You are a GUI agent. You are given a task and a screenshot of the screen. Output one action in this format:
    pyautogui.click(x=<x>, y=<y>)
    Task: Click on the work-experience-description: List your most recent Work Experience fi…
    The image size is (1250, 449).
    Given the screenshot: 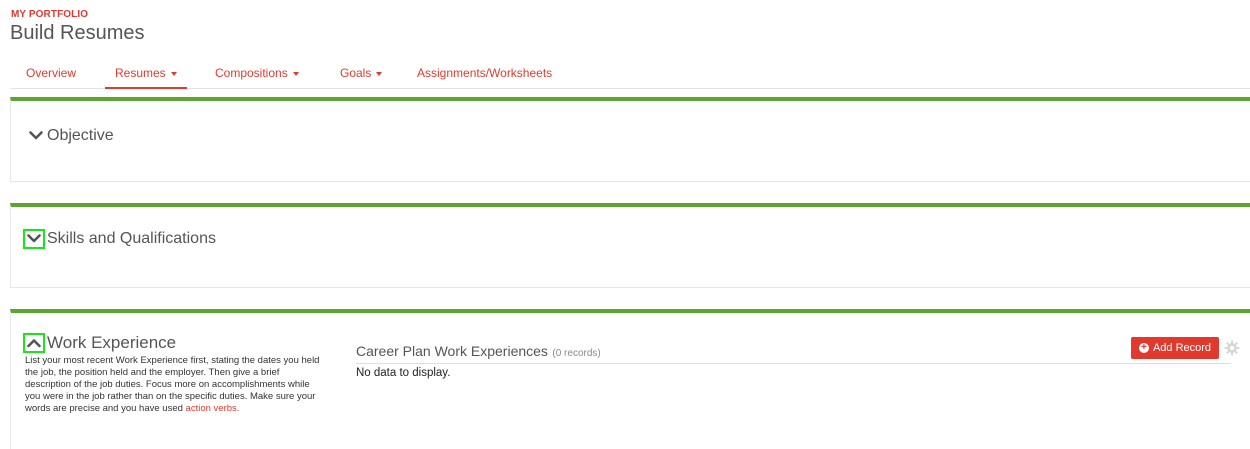 What is the action you would take?
    pyautogui.click(x=172, y=384)
    